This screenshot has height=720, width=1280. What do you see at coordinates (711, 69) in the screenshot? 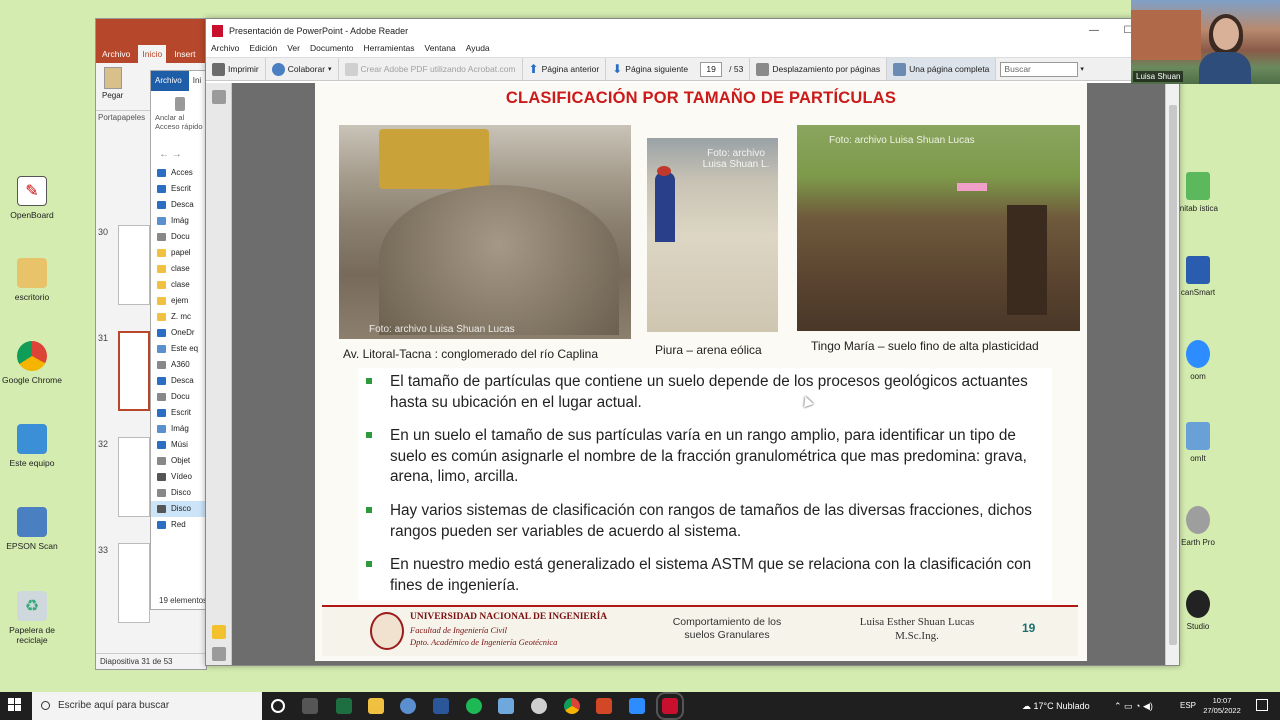
I see `page-number-input: 19` at bounding box center [711, 69].